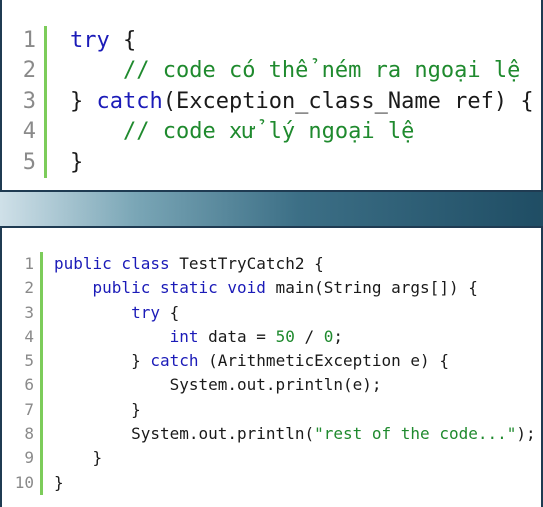 This screenshot has height=507, width=543. I want to click on code-token: ;, so click(338, 336).